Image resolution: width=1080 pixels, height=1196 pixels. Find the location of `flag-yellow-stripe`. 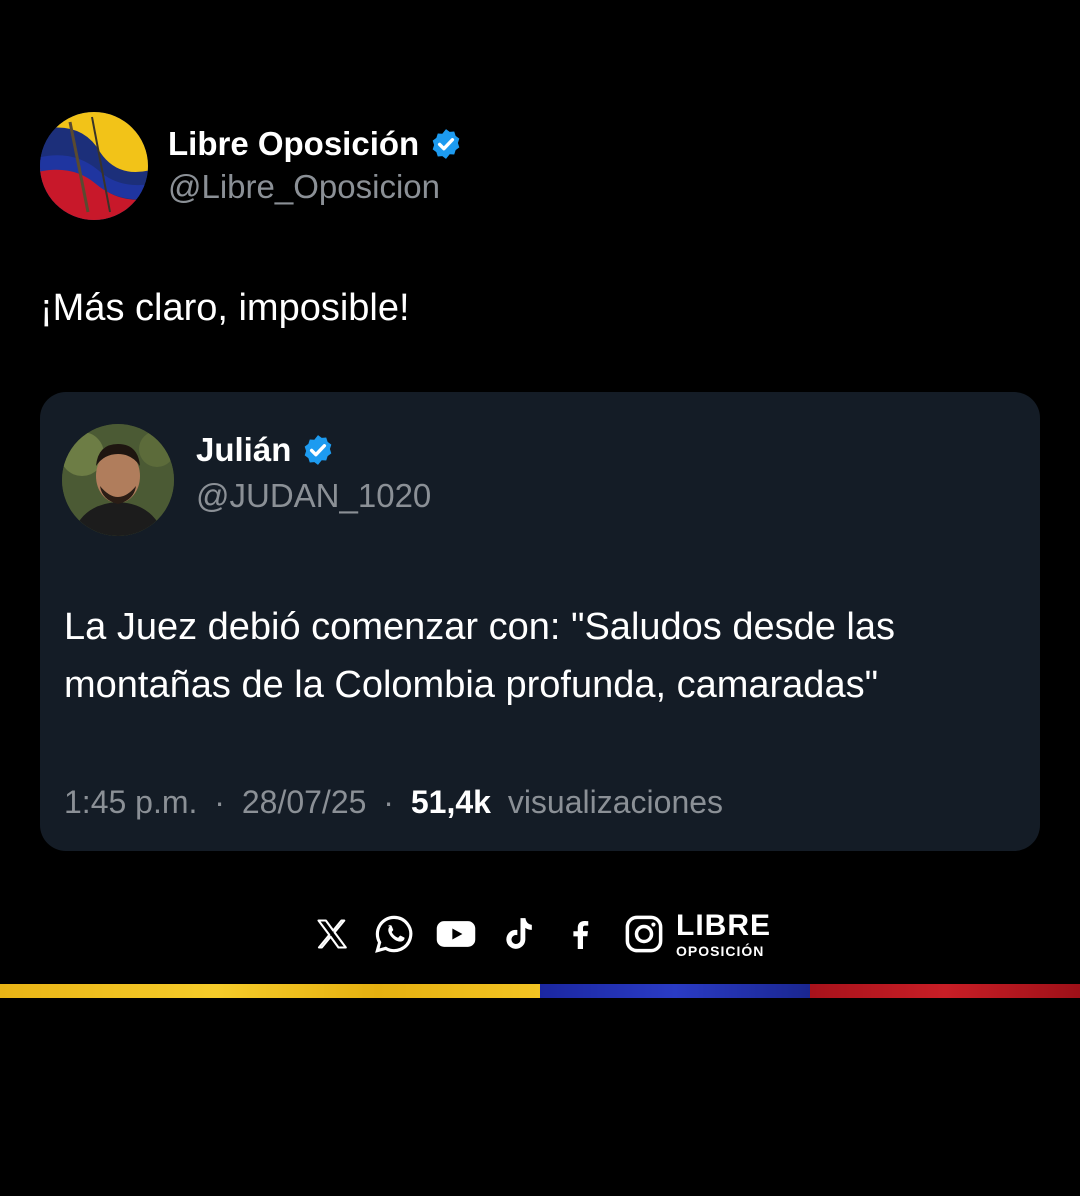

flag-yellow-stripe is located at coordinates (270, 991).